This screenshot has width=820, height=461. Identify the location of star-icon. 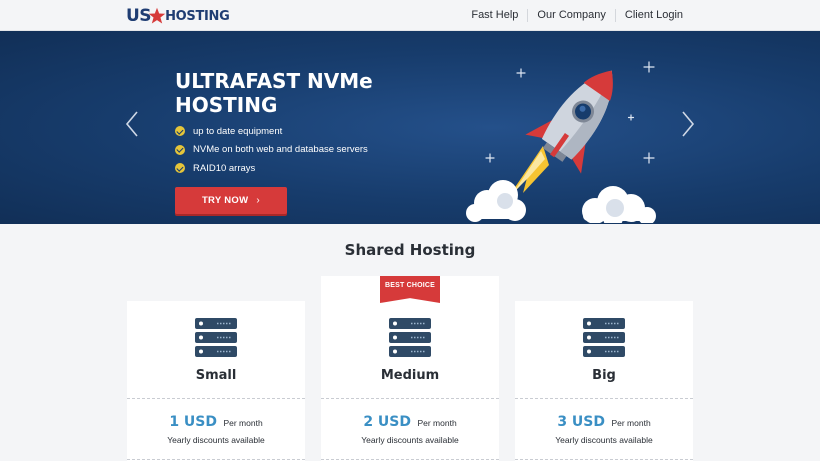
(157, 15).